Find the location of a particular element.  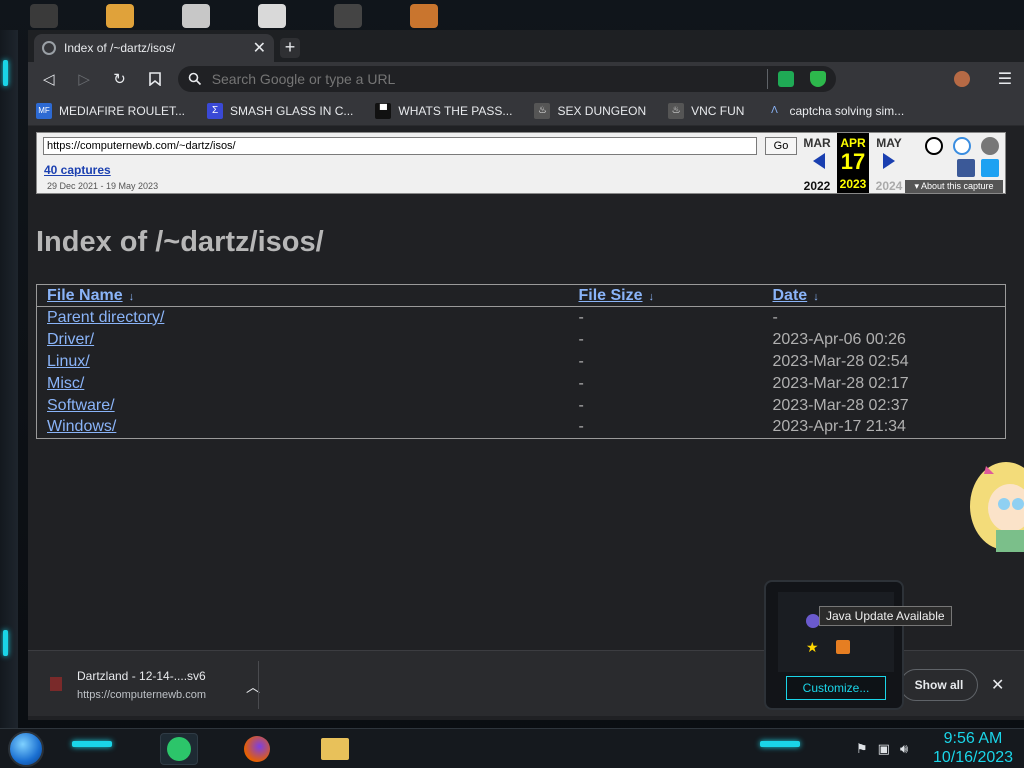

download-separator is located at coordinates (258, 685).